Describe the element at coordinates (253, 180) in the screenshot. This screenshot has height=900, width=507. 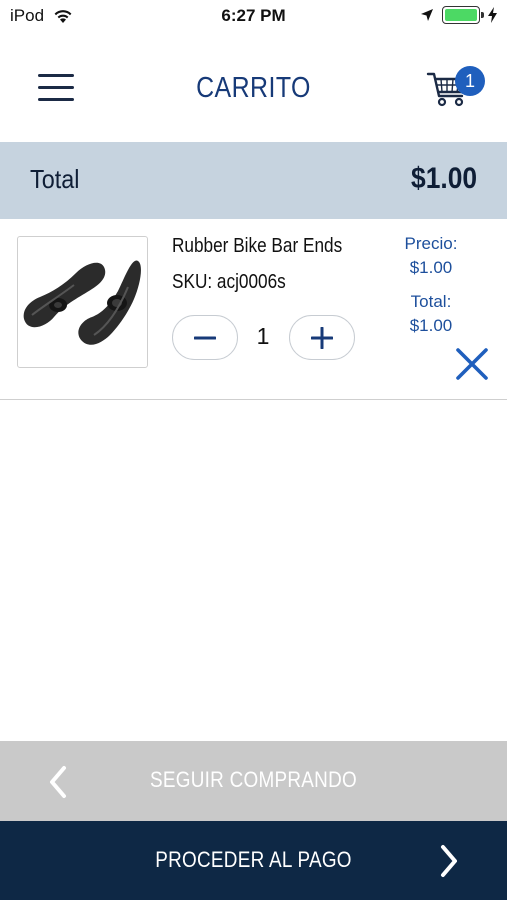
I see `total-summary-bar: Total $1.00` at that location.